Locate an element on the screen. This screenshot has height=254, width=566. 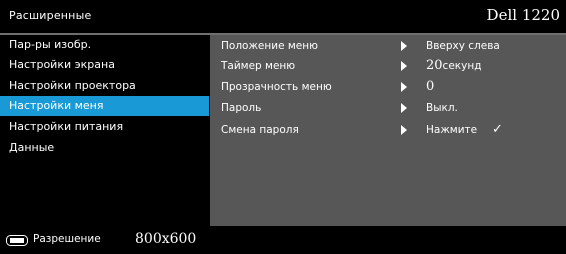
row-value: 20секунд is located at coordinates (453, 66).